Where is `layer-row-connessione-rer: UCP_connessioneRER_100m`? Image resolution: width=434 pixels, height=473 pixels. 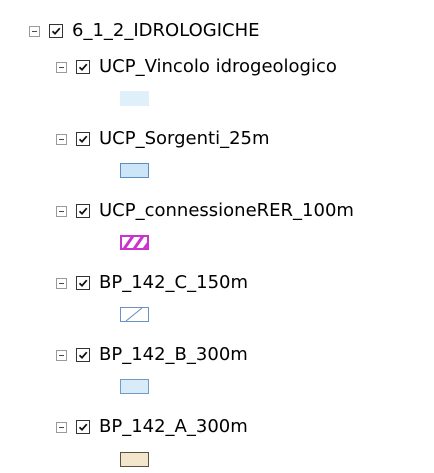 layer-row-connessione-rer: UCP_connessioneRER_100m is located at coordinates (205, 211).